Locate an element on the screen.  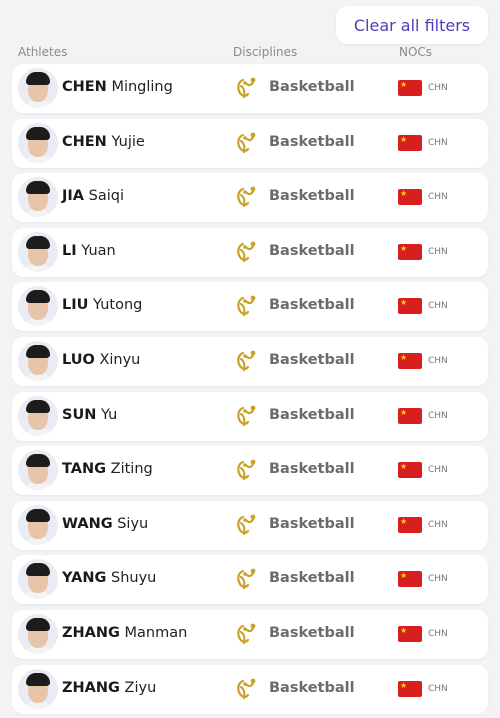
column-header-athletes: Athletes is located at coordinates (42, 52).